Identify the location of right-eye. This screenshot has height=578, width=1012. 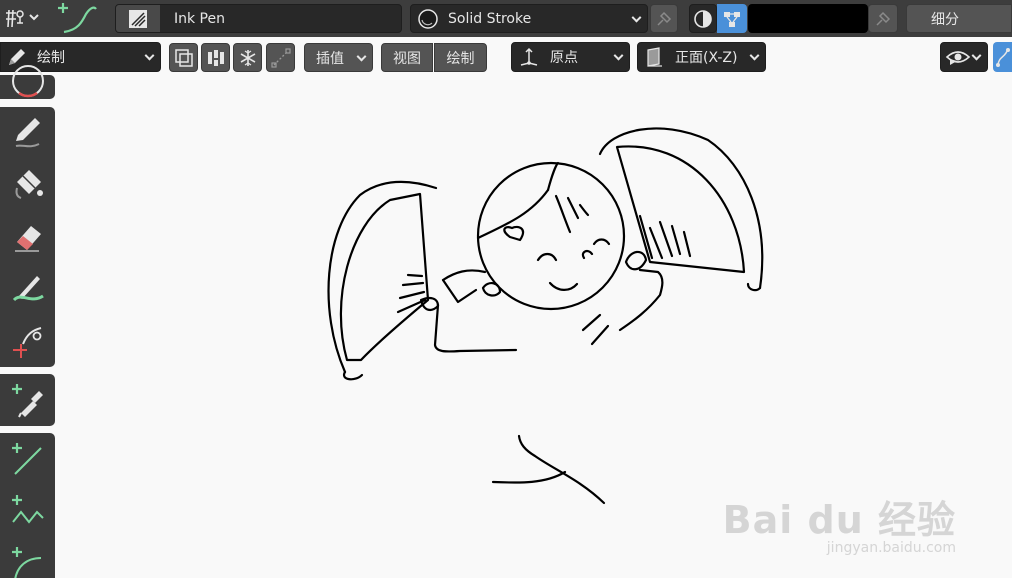
(601, 242).